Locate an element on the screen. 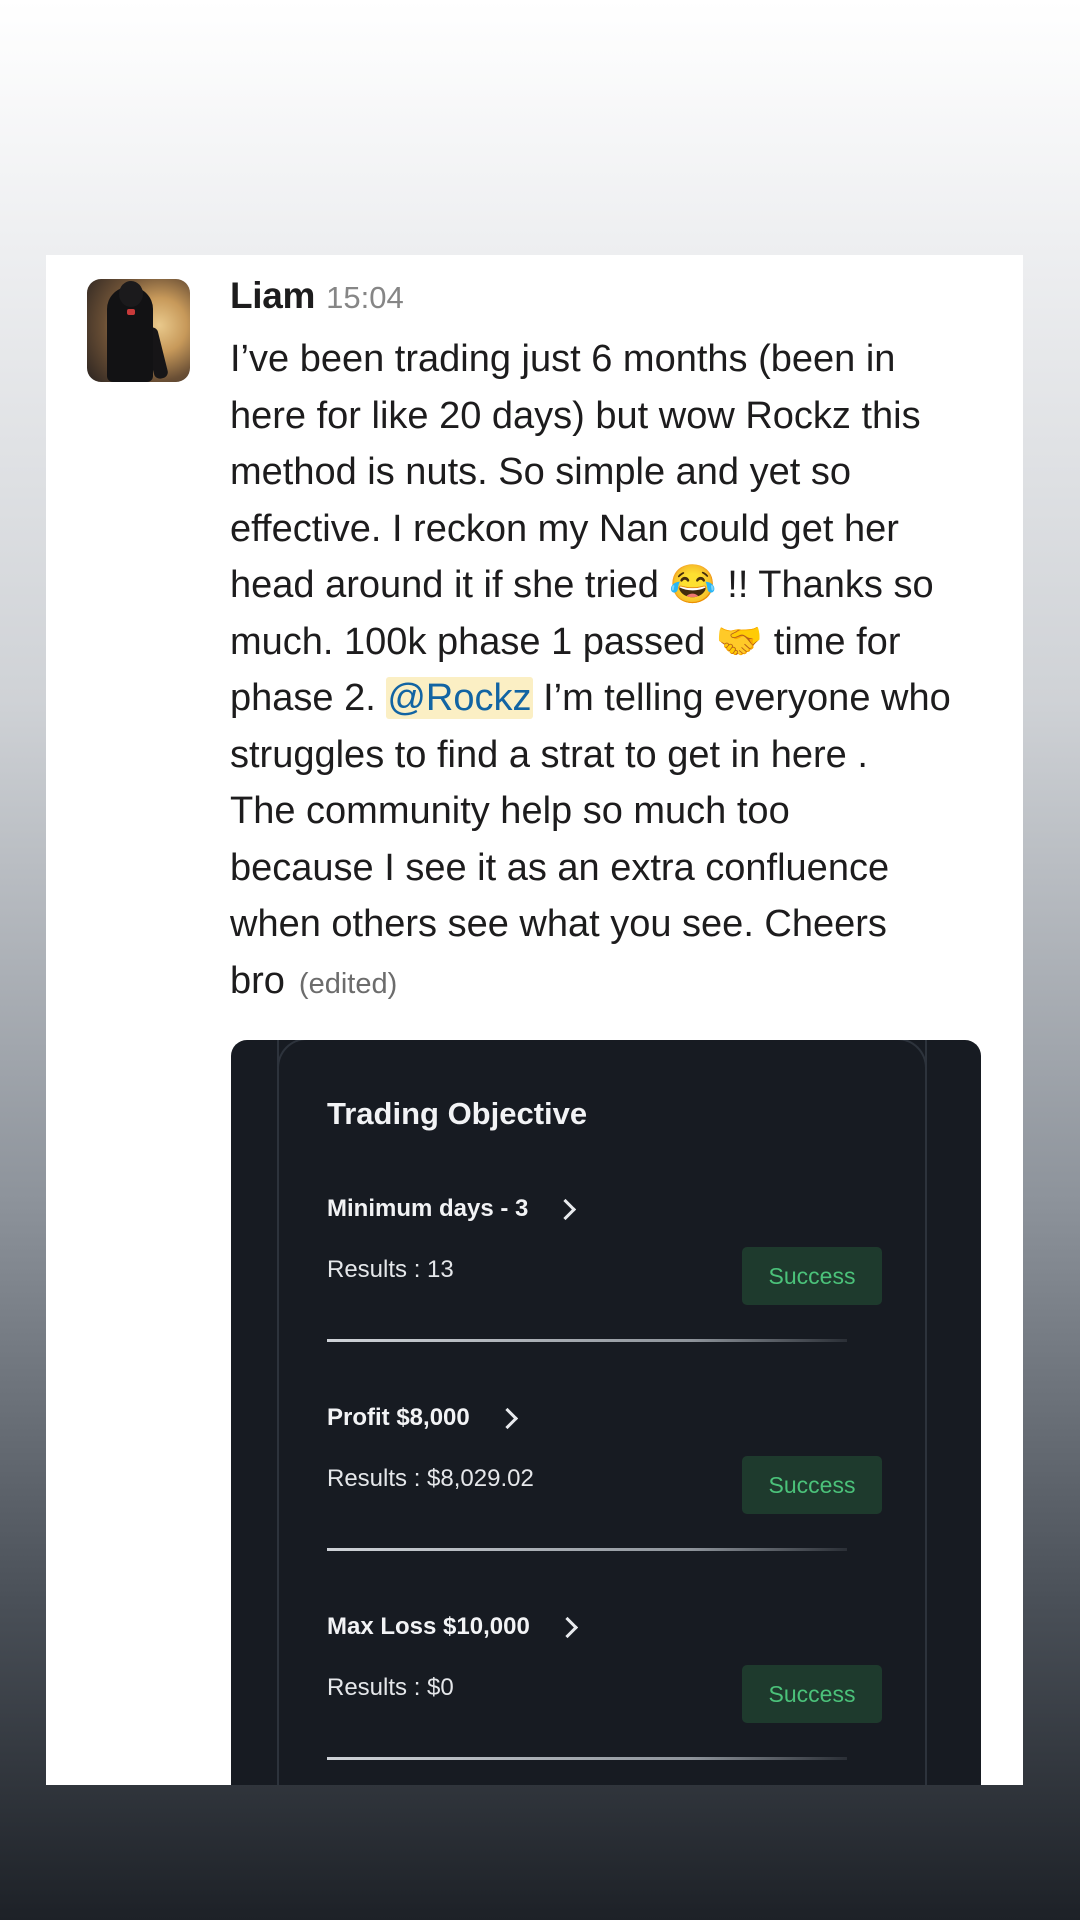  message-line: phase 2. @Rockz I’m telling everyone who is located at coordinates (625, 698).